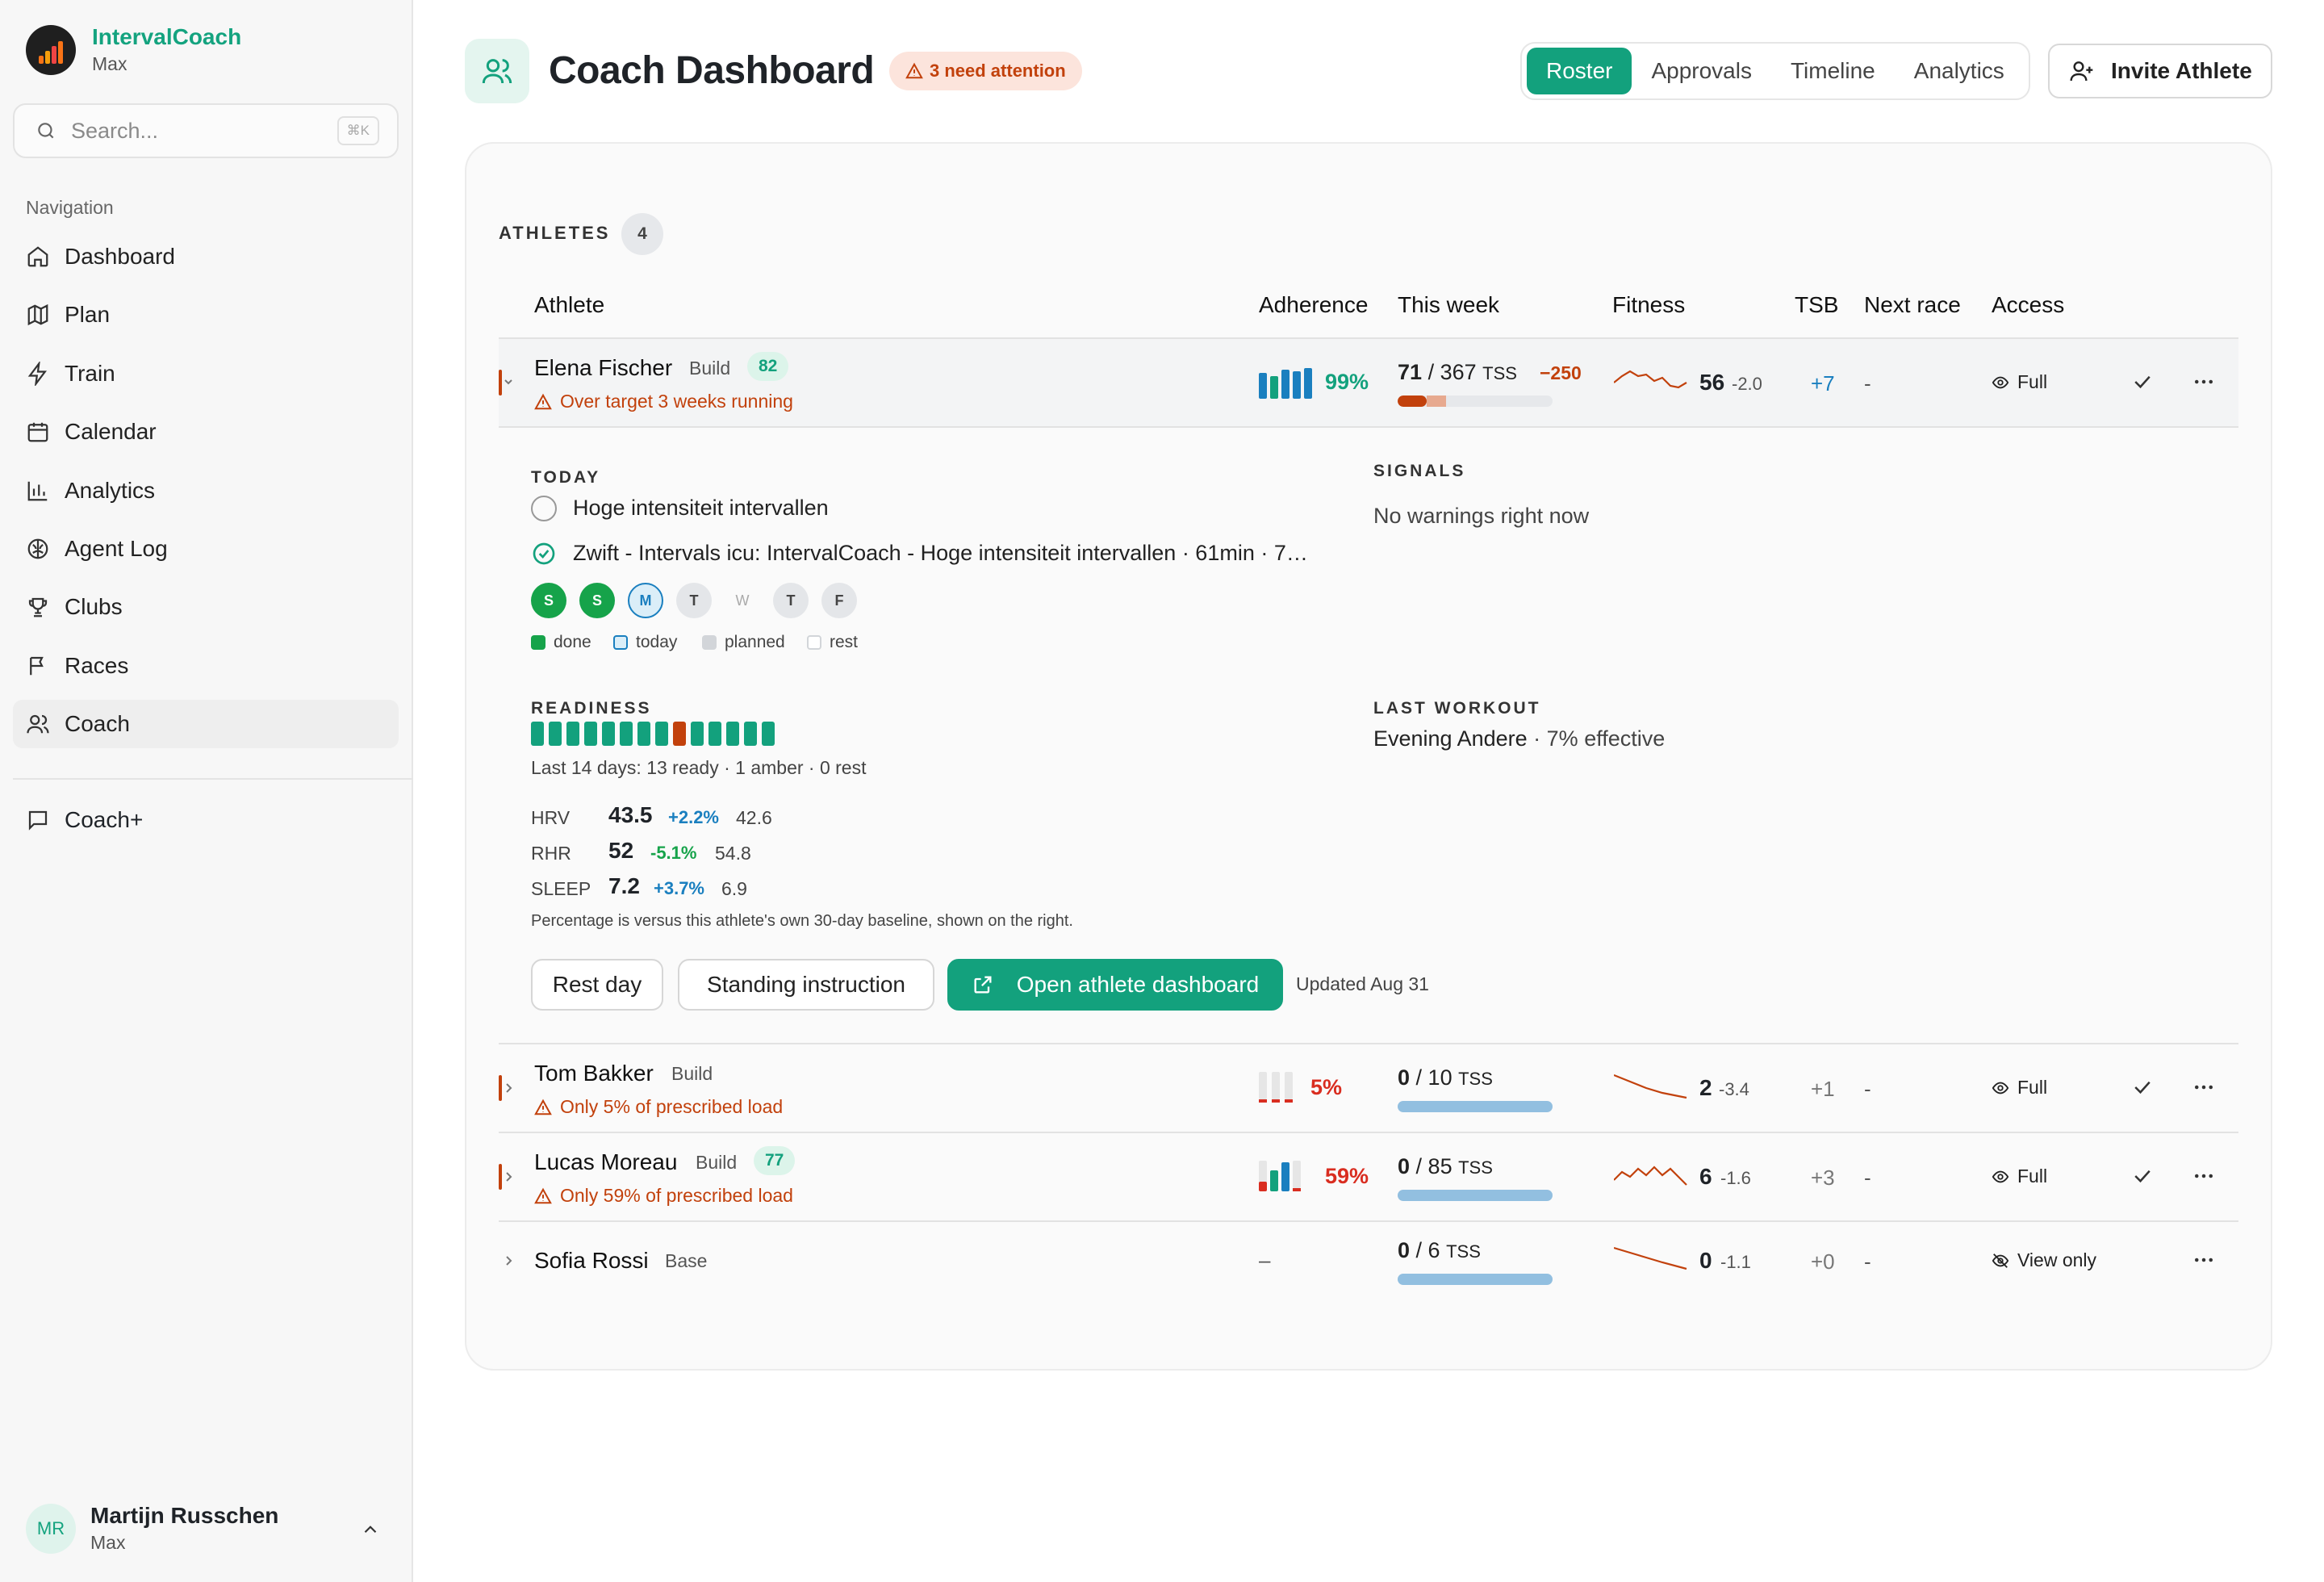  I want to click on sidebar-item-clubs: Clubs, so click(206, 607).